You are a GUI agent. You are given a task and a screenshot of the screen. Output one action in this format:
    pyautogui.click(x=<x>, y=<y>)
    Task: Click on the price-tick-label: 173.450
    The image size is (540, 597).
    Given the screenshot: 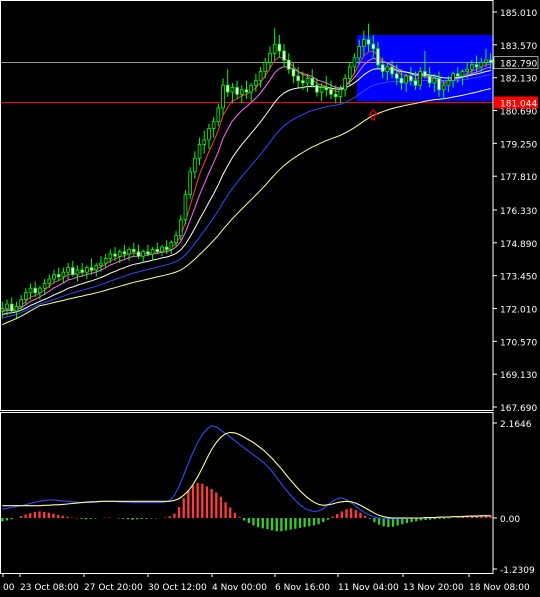 What is the action you would take?
    pyautogui.click(x=518, y=278)
    